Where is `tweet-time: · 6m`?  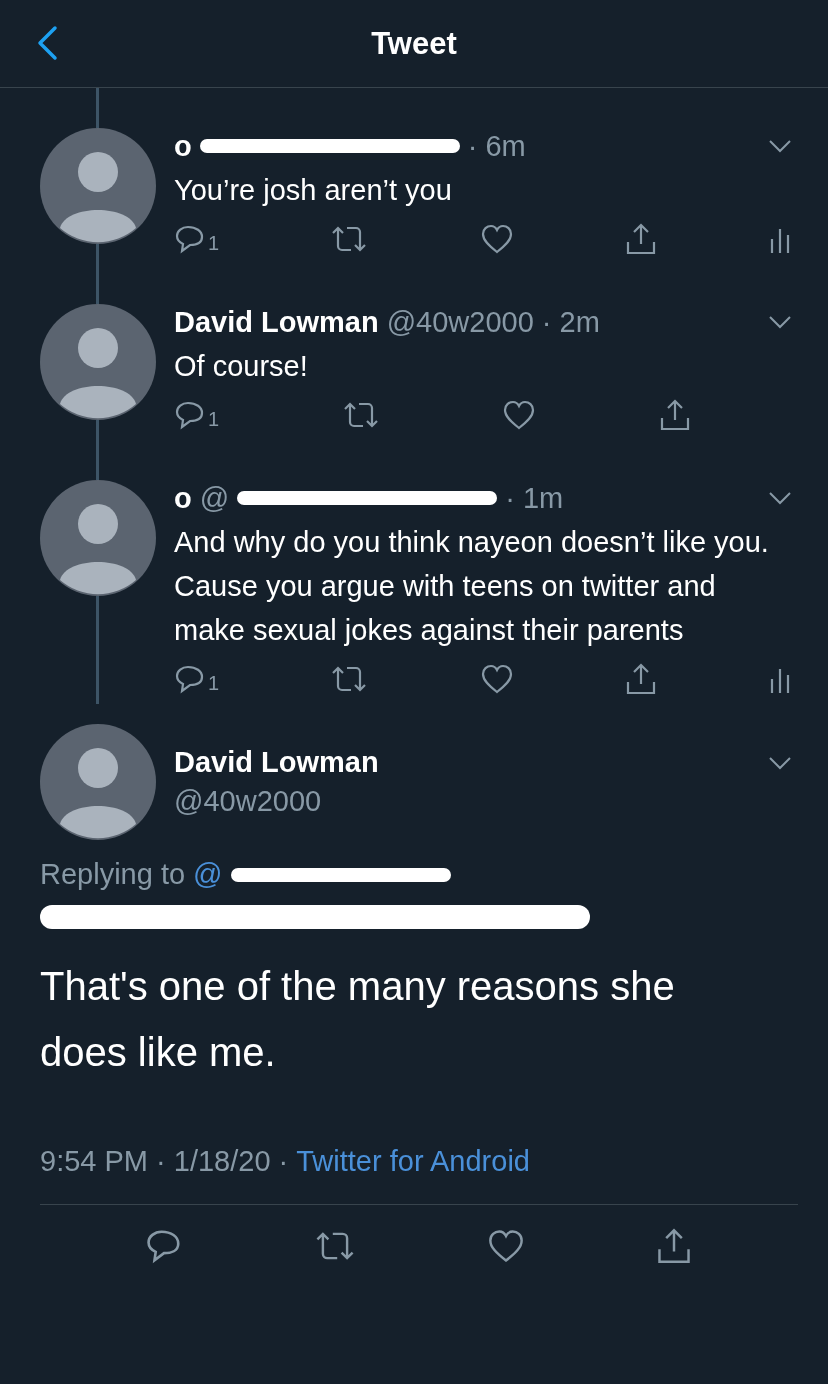 tweet-time: · 6m is located at coordinates (496, 146).